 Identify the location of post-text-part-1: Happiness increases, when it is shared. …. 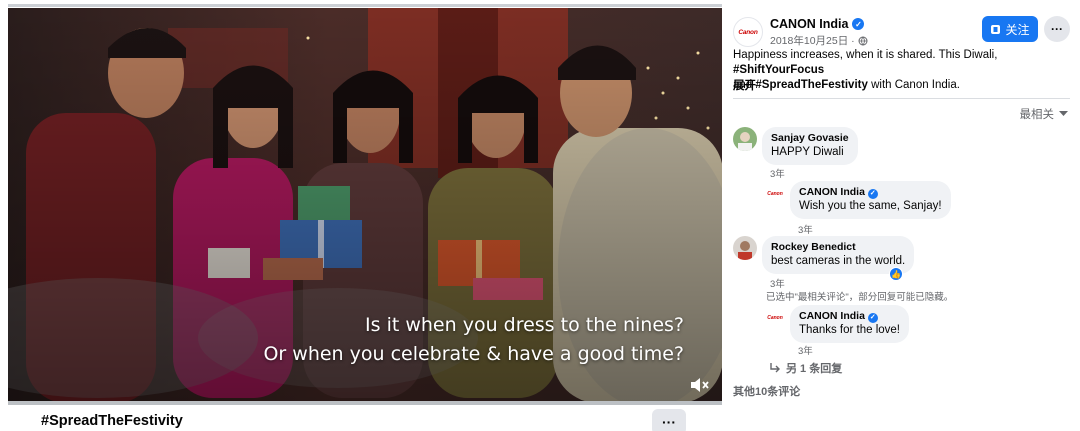
(865, 55).